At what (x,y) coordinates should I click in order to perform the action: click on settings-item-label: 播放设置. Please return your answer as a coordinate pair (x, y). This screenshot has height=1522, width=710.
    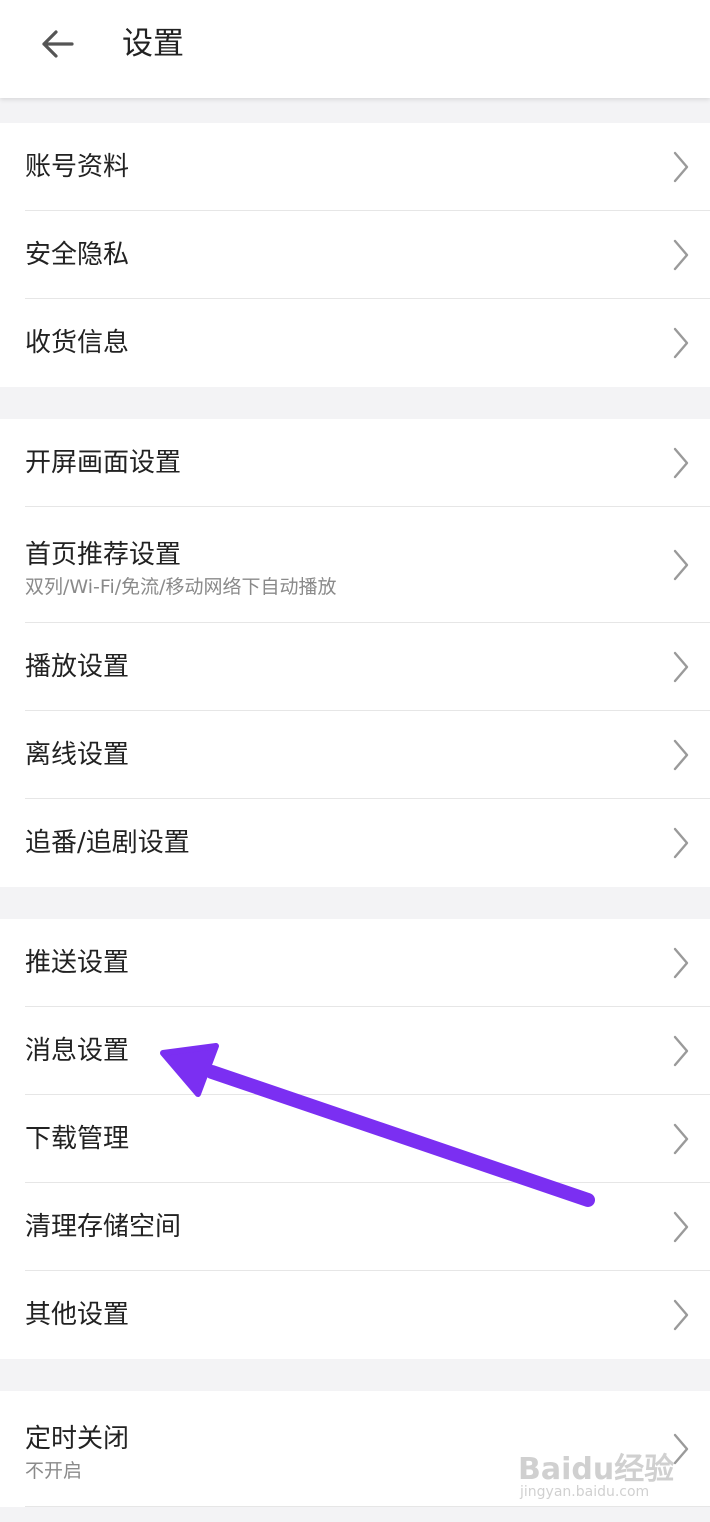
    Looking at the image, I should click on (77, 667).